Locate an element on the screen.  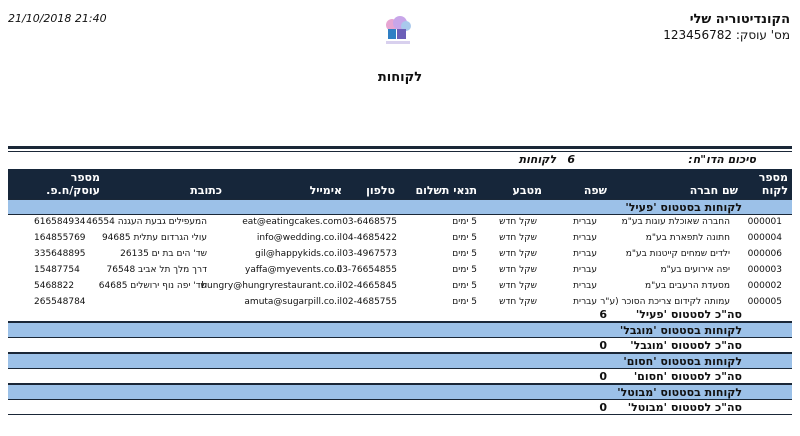
group-title: לקוחות בסטטוס 'חסום' is located at coordinates (682, 361).